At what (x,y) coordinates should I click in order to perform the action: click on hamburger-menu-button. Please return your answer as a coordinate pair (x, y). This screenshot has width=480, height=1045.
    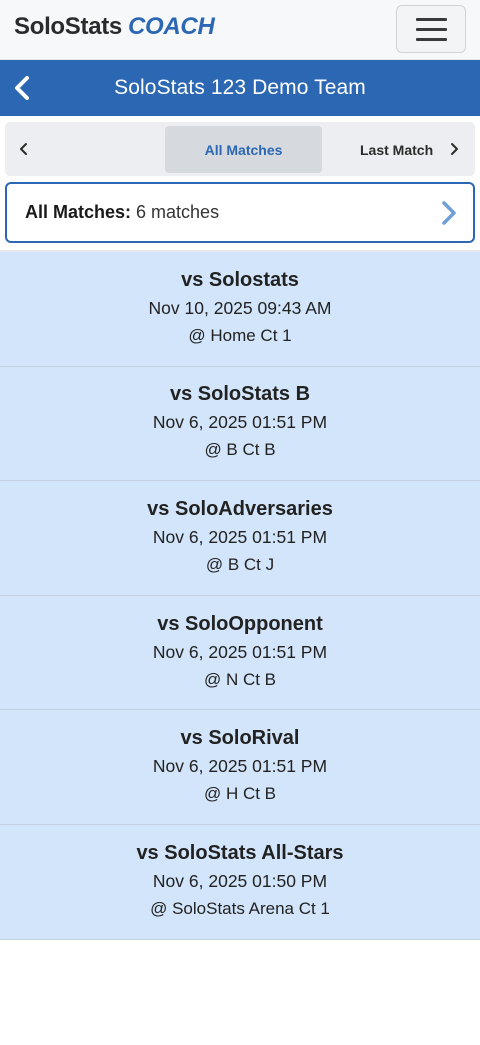
    Looking at the image, I should click on (431, 29).